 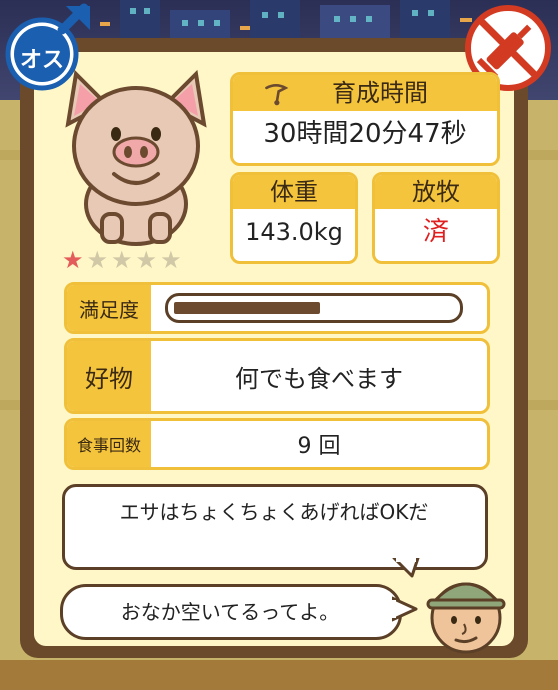 I want to click on meal-count-value: 9 回, so click(x=319, y=446).